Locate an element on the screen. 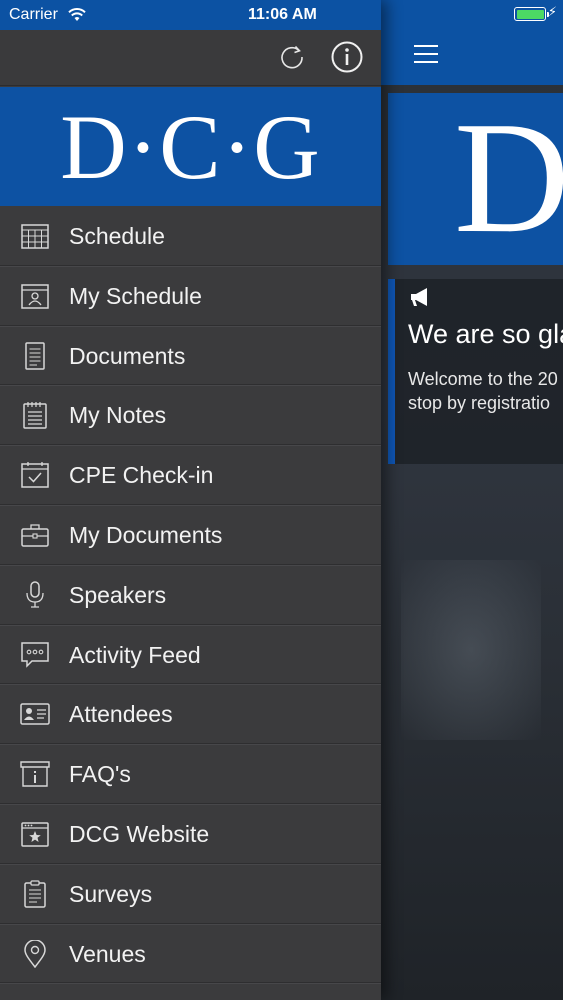 The width and height of the screenshot is (563, 1000). menu-item-my-notes: My Notes is located at coordinates (190, 415).